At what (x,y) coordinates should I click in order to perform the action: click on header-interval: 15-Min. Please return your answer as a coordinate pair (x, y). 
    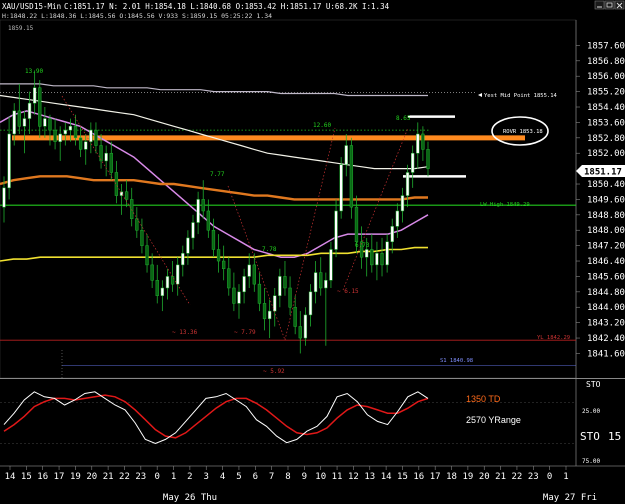
    Looking at the image, I should click on (47, 6).